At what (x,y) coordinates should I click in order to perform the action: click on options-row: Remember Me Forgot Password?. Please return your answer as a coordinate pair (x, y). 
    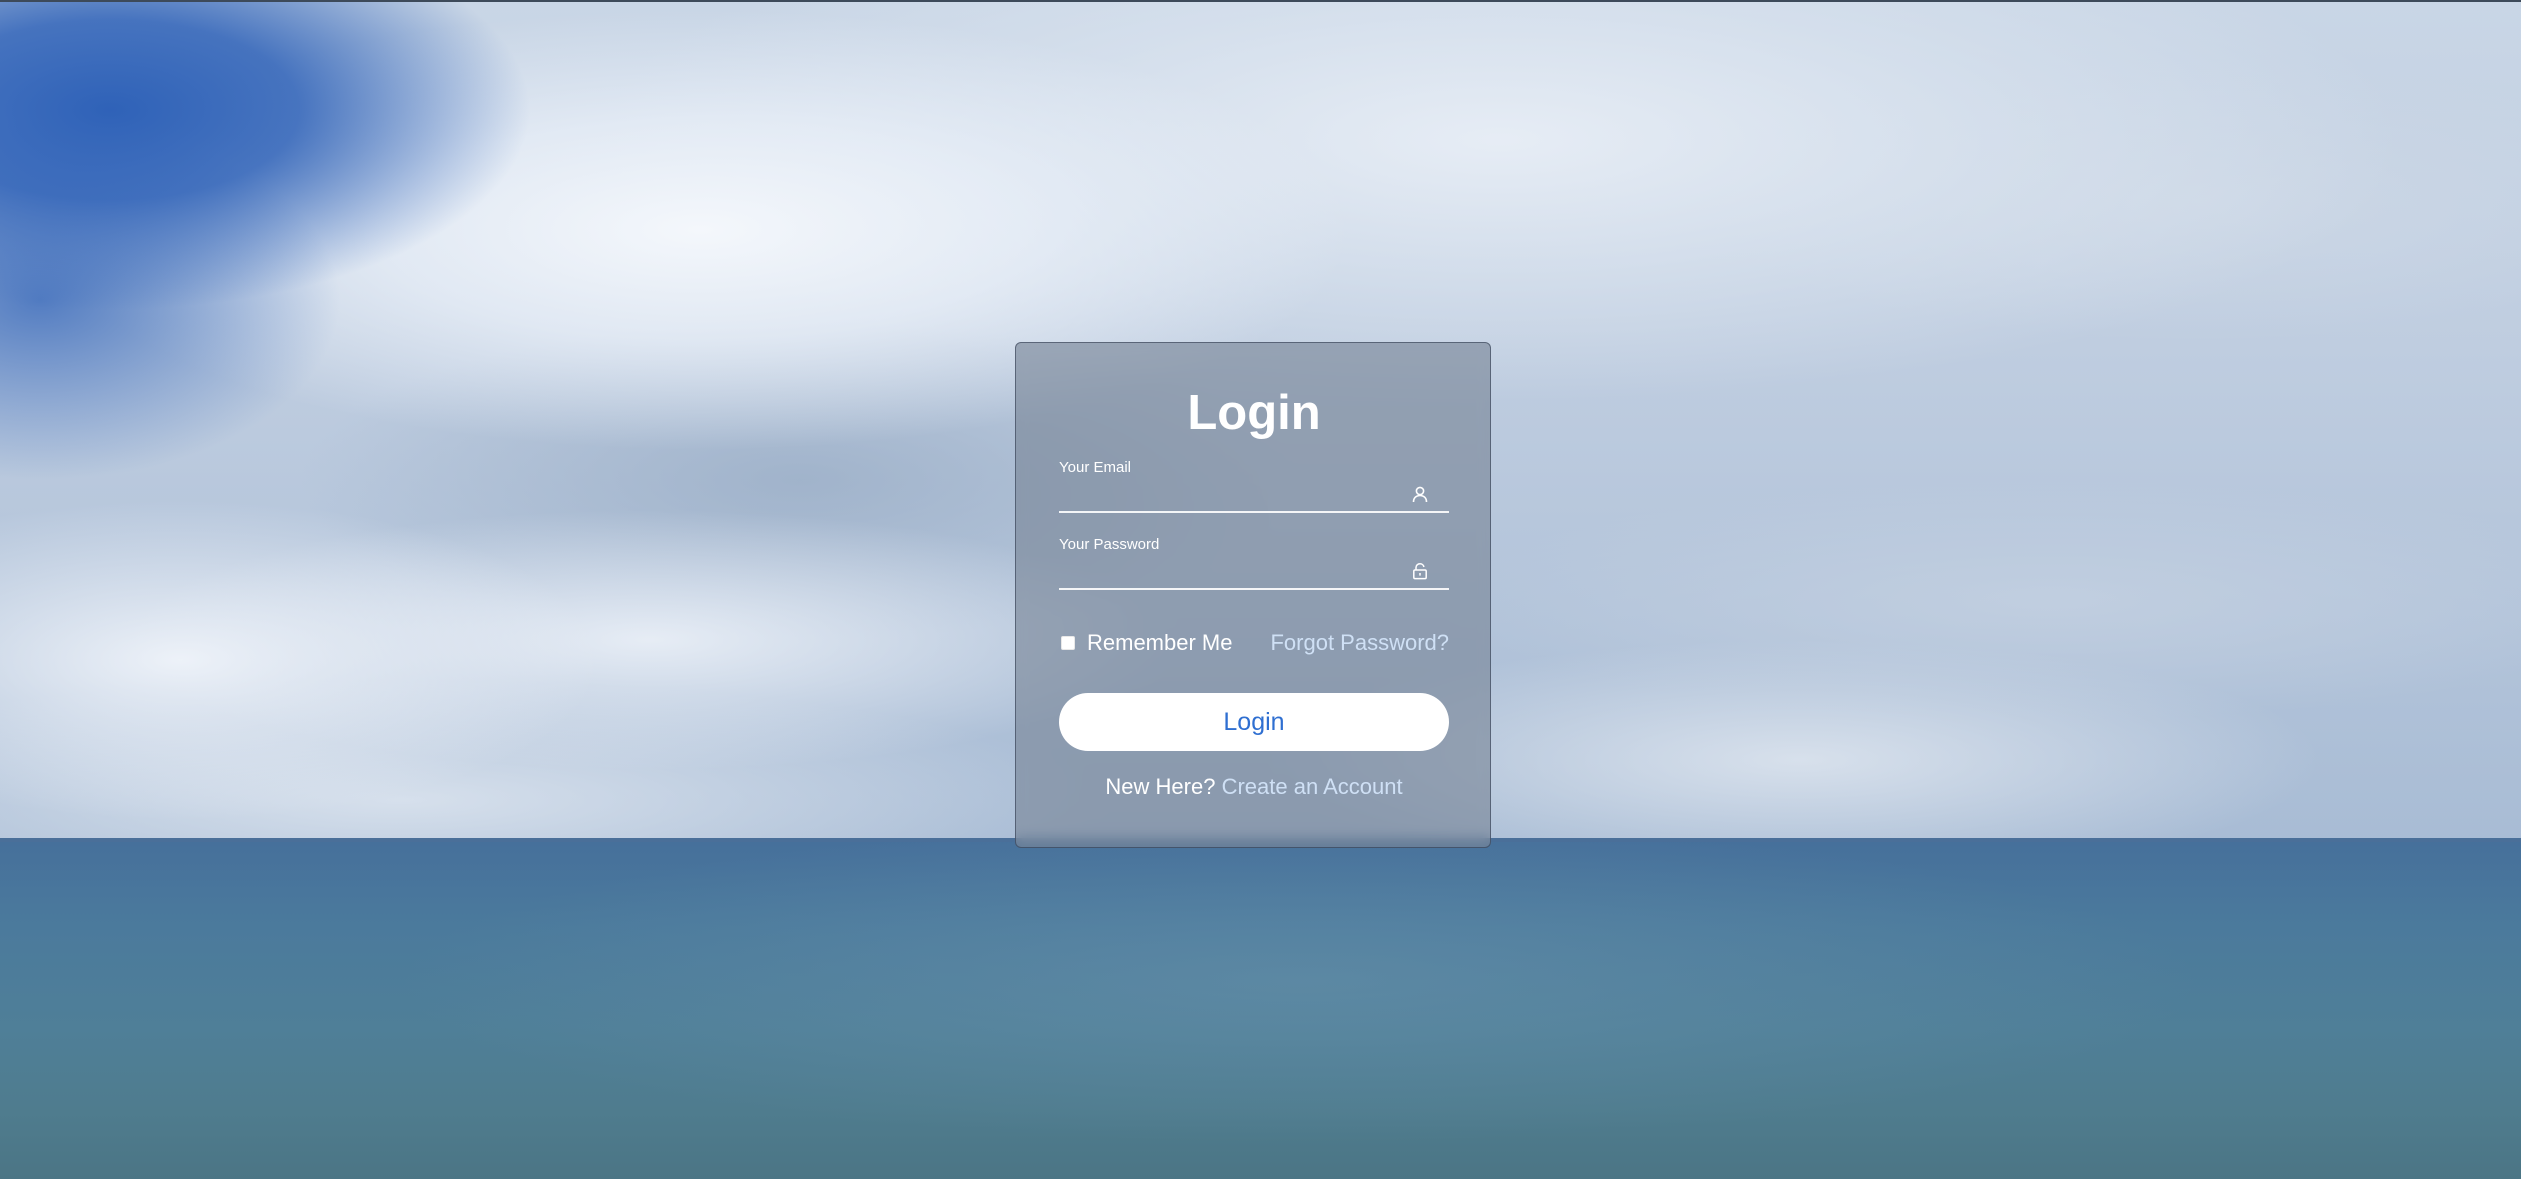
    Looking at the image, I should click on (1254, 643).